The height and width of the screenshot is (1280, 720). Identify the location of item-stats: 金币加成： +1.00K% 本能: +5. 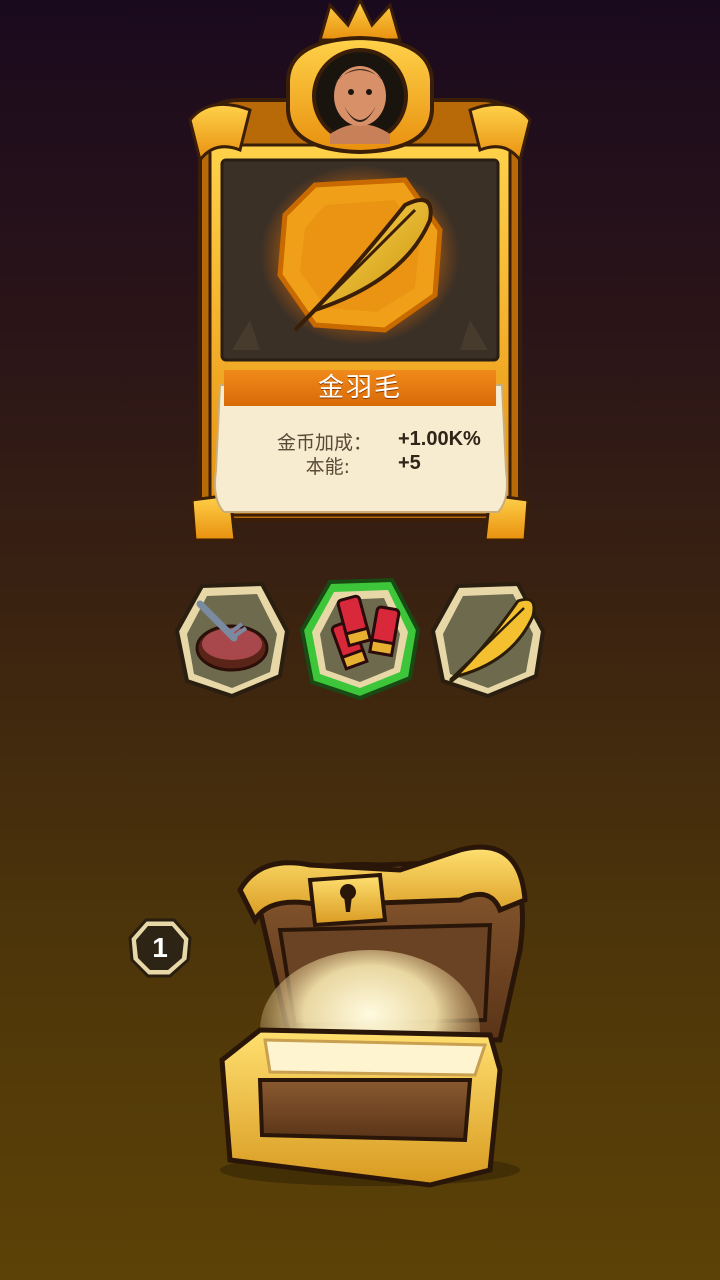
(367, 458).